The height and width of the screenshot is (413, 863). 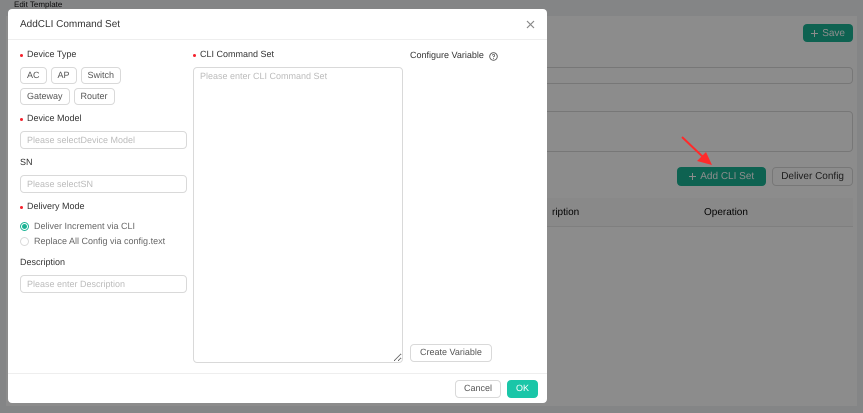 What do you see at coordinates (100, 241) in the screenshot?
I see `radio-label: Replace All Config via config.text` at bounding box center [100, 241].